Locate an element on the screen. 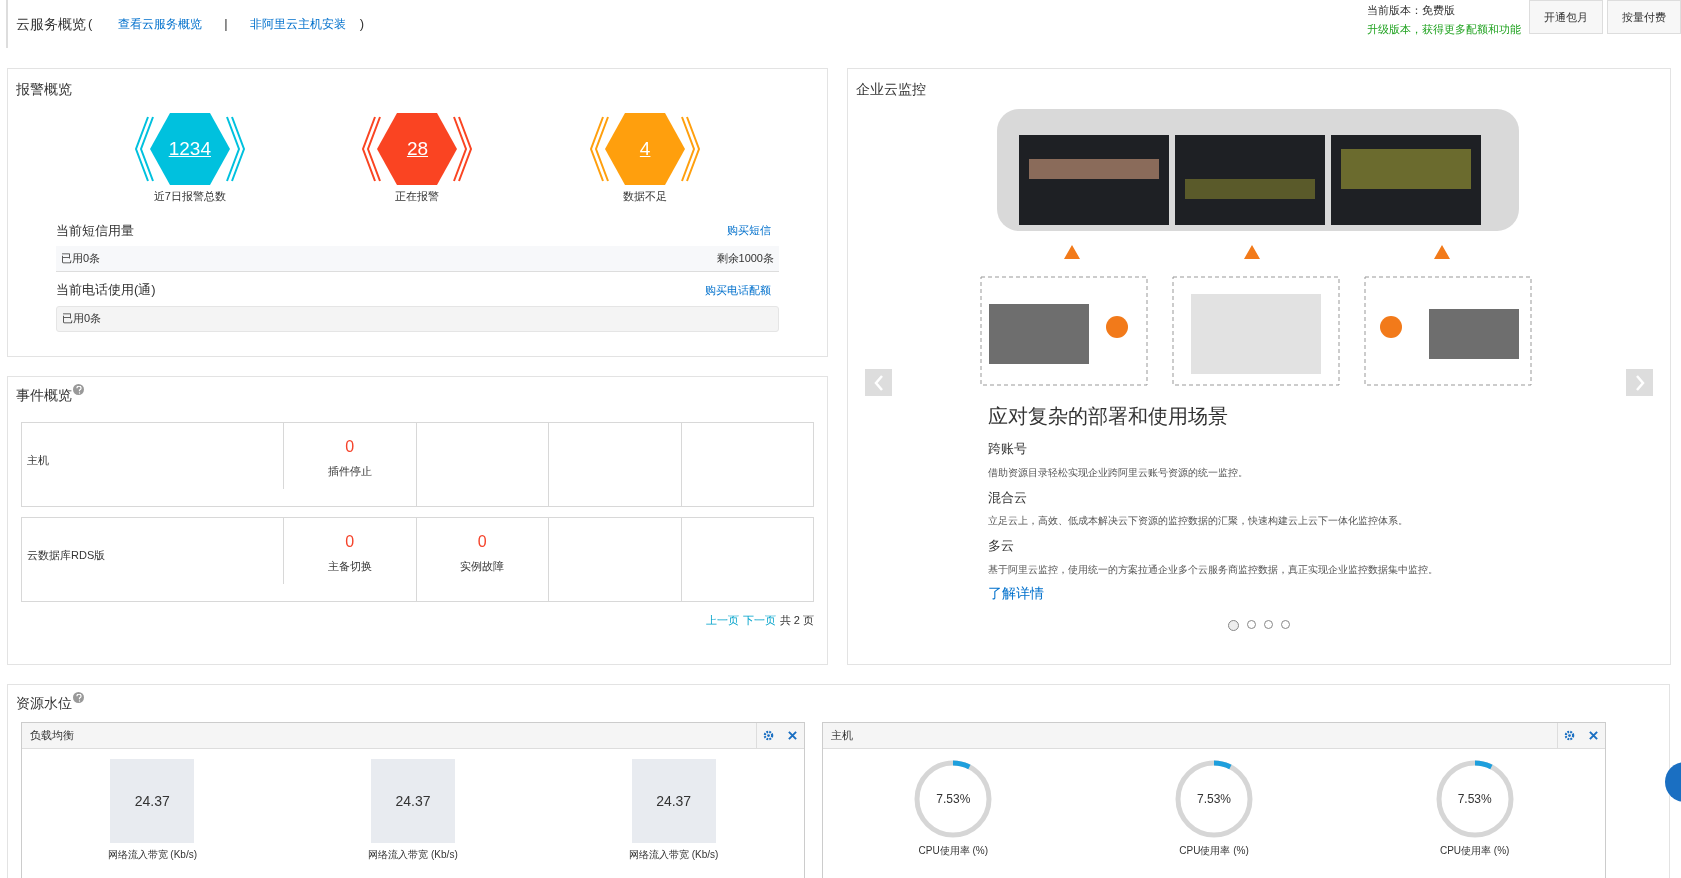 The height and width of the screenshot is (878, 1681). service-name: 主机 is located at coordinates (38, 460).